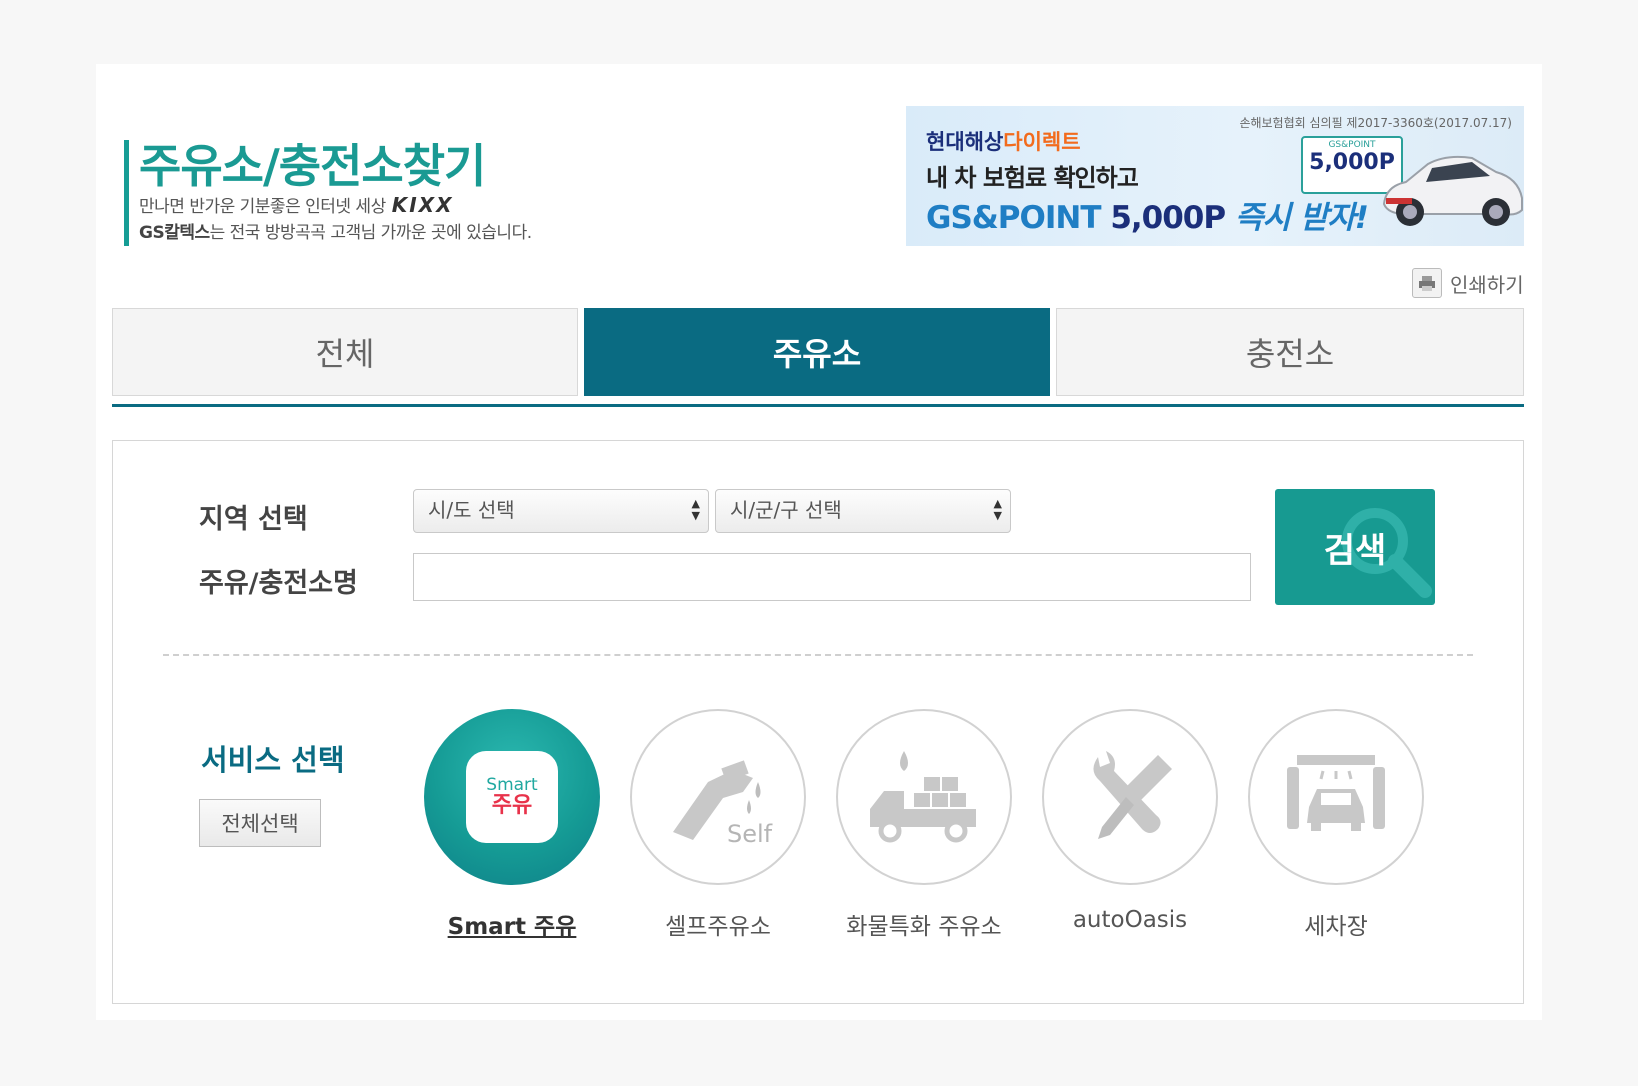  Describe the element at coordinates (750, 834) in the screenshot. I see `self-text: Self` at that location.